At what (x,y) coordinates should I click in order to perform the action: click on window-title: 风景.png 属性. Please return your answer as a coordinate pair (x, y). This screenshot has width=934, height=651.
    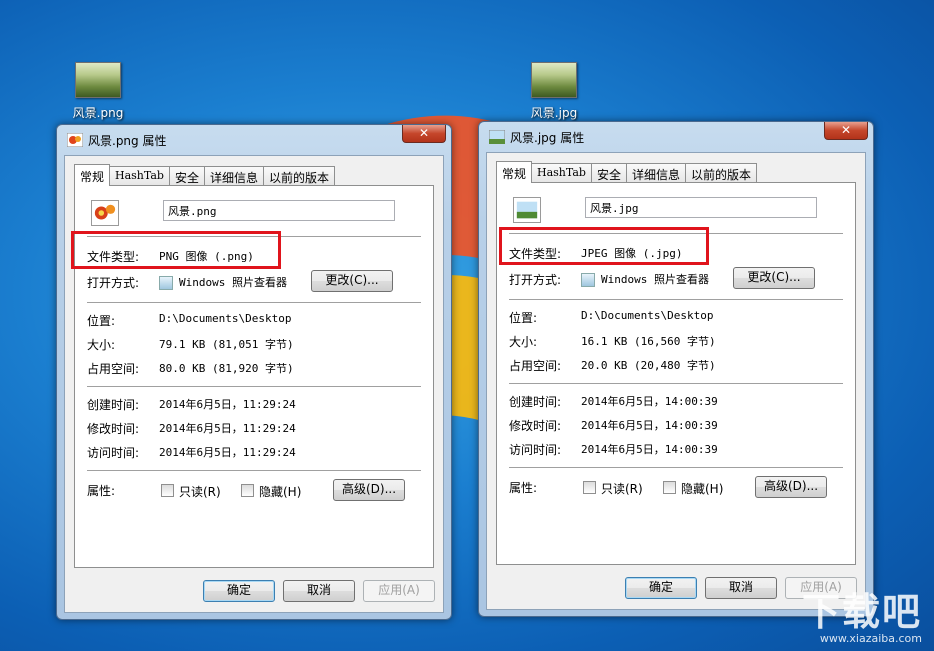
    Looking at the image, I should click on (127, 141).